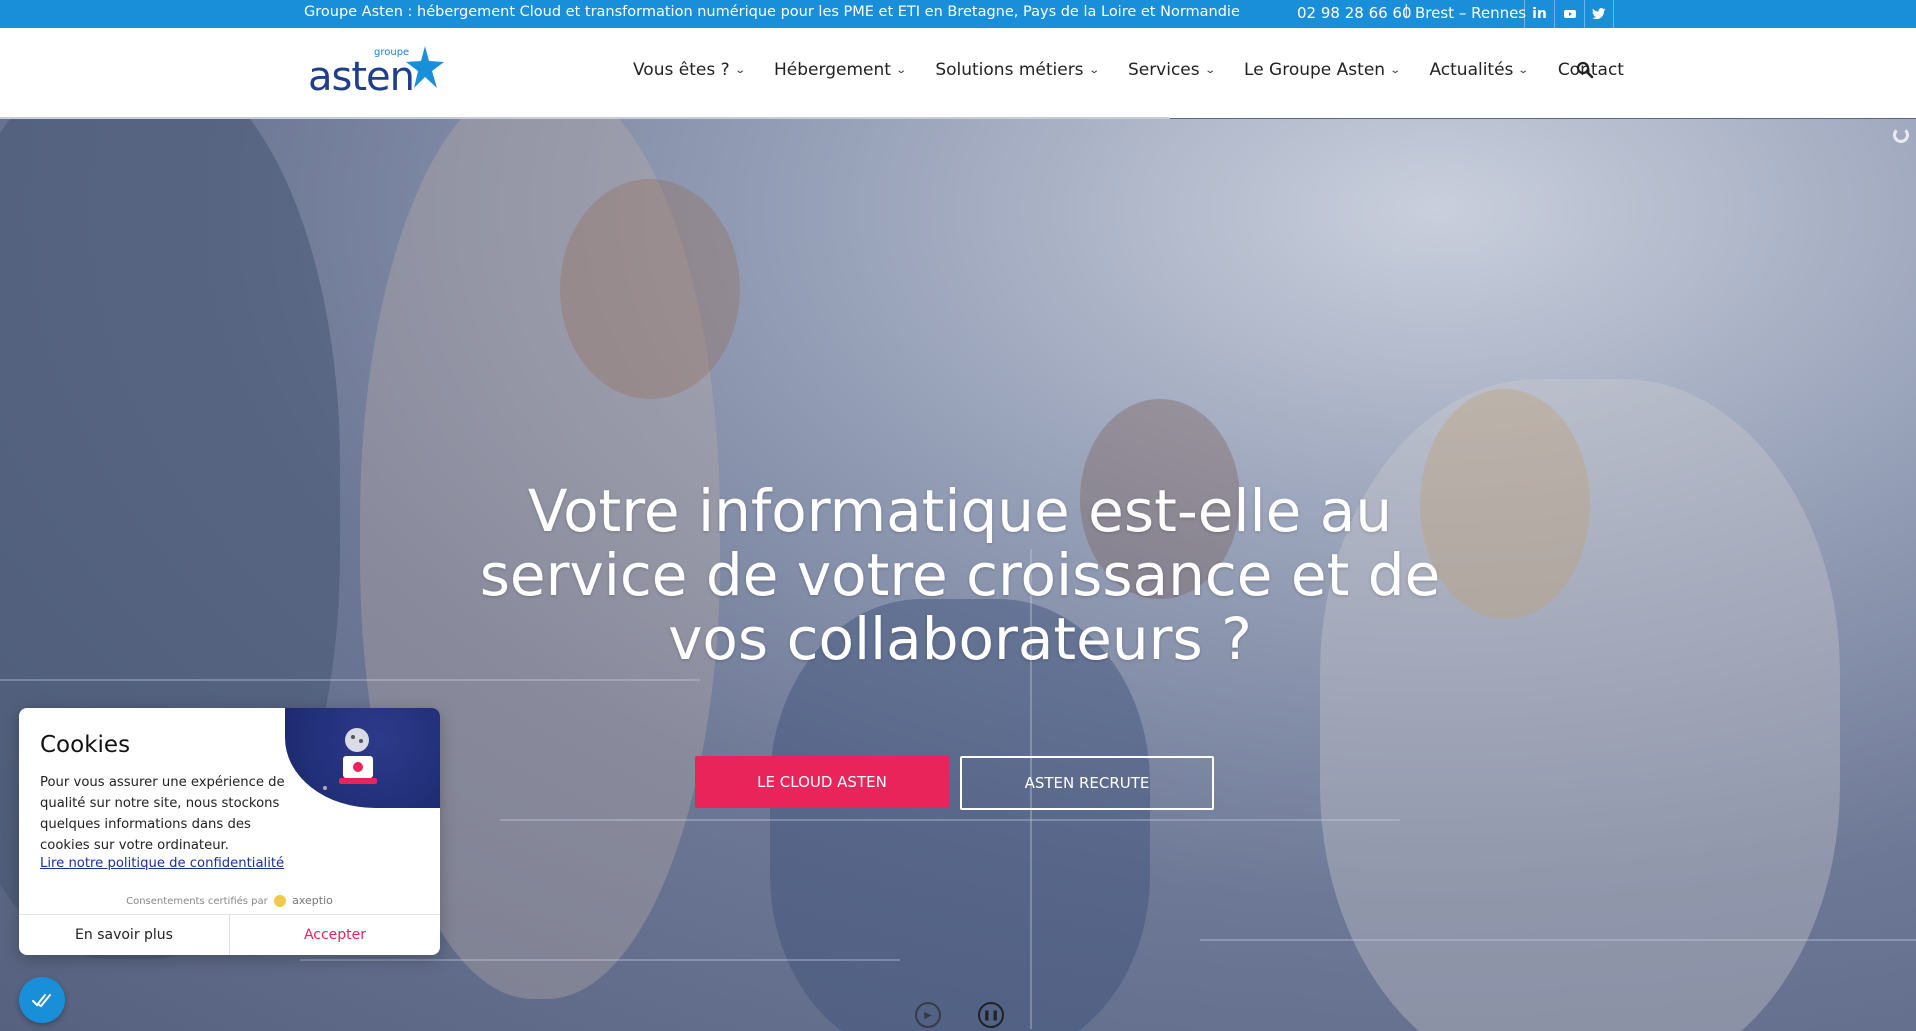 The image size is (1916, 1031). What do you see at coordinates (1354, 13) in the screenshot?
I see `phone-number: 02 98 28 66 60` at bounding box center [1354, 13].